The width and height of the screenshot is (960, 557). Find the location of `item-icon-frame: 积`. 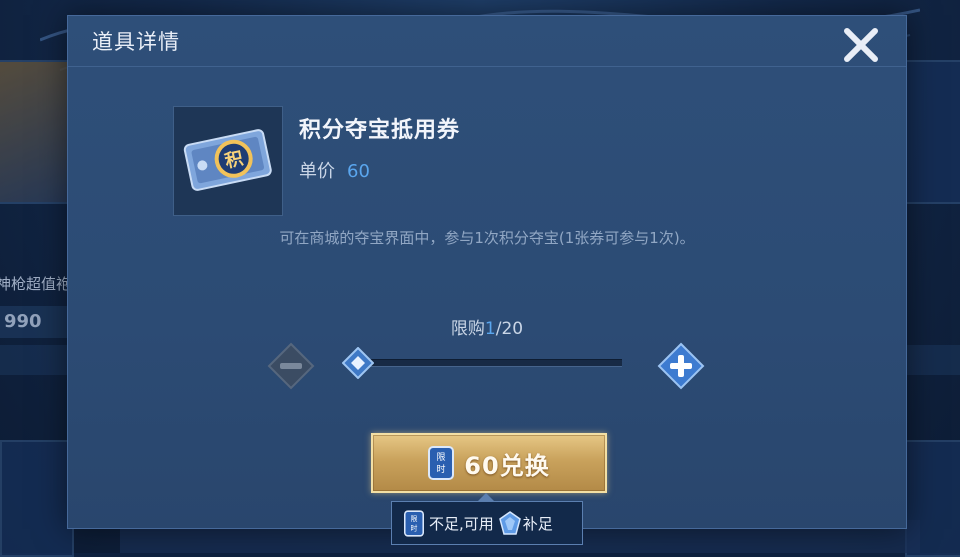

item-icon-frame: 积 is located at coordinates (228, 161).